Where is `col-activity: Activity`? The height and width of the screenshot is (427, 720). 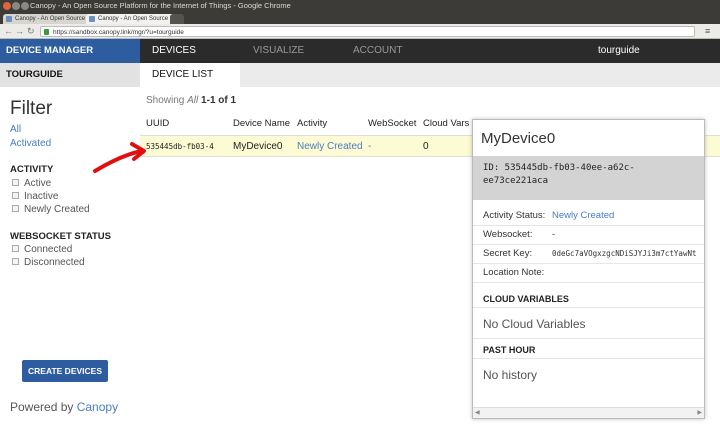 col-activity: Activity is located at coordinates (312, 124).